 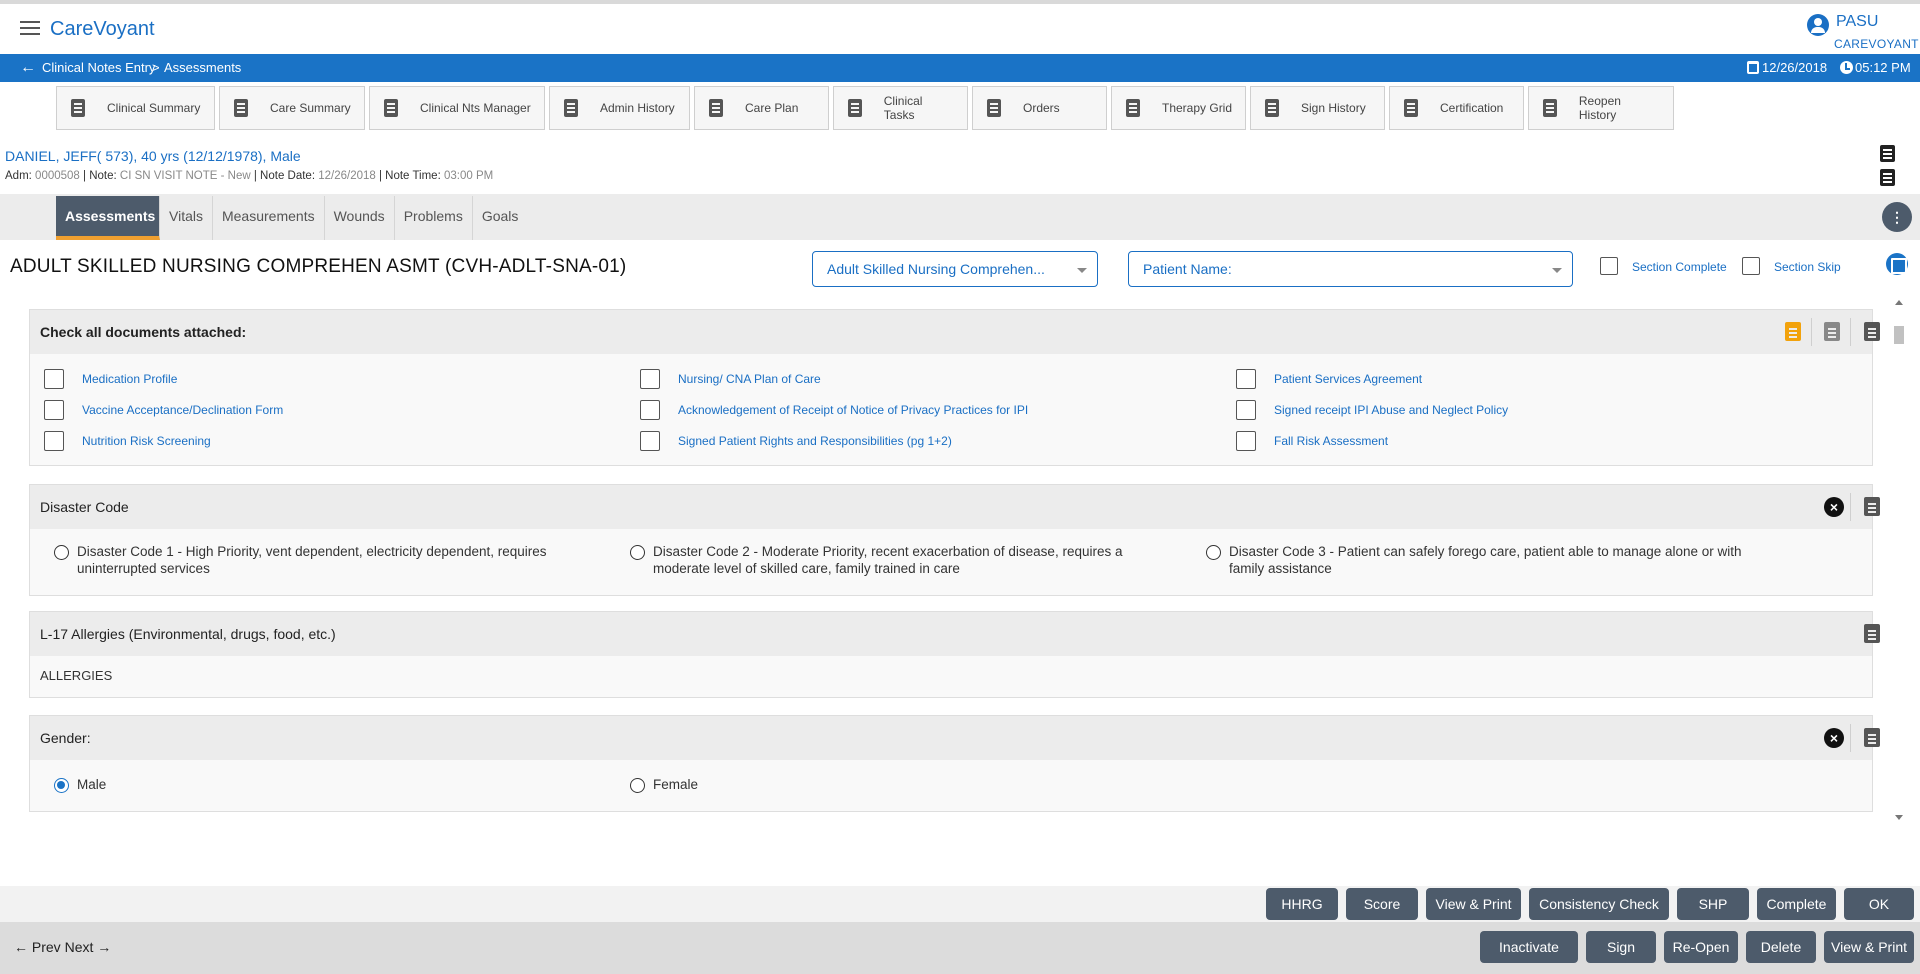 What do you see at coordinates (98, 67) in the screenshot?
I see `breadcrumb-clinical-notes-entry: Clinical Notes Entry` at bounding box center [98, 67].